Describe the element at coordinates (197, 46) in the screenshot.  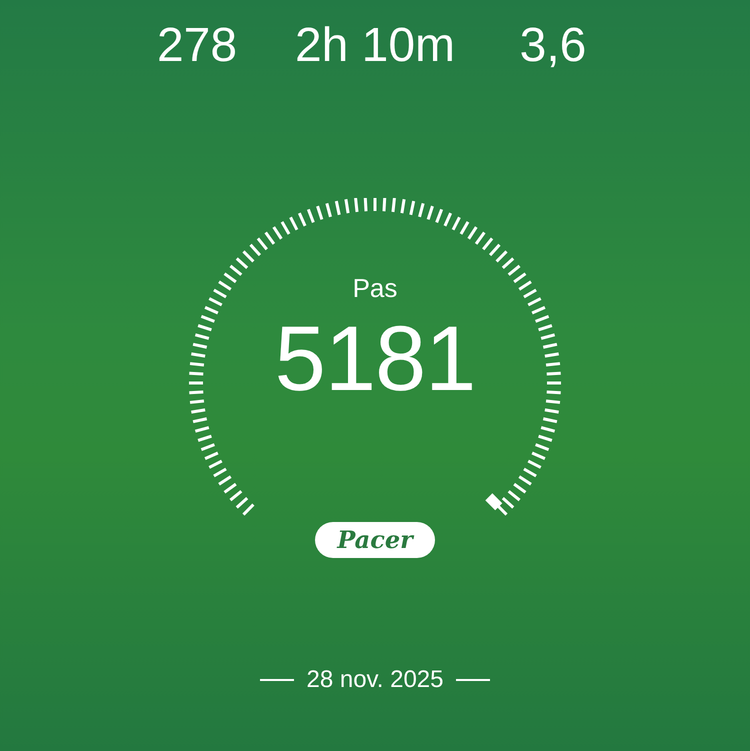
I see `stat-value: 278` at that location.